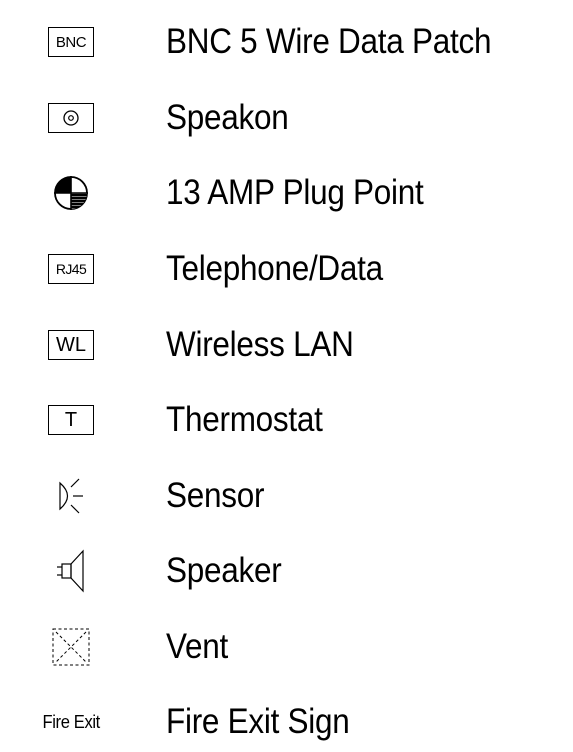 The height and width of the screenshot is (752, 573). I want to click on vent-icon, so click(71, 647).